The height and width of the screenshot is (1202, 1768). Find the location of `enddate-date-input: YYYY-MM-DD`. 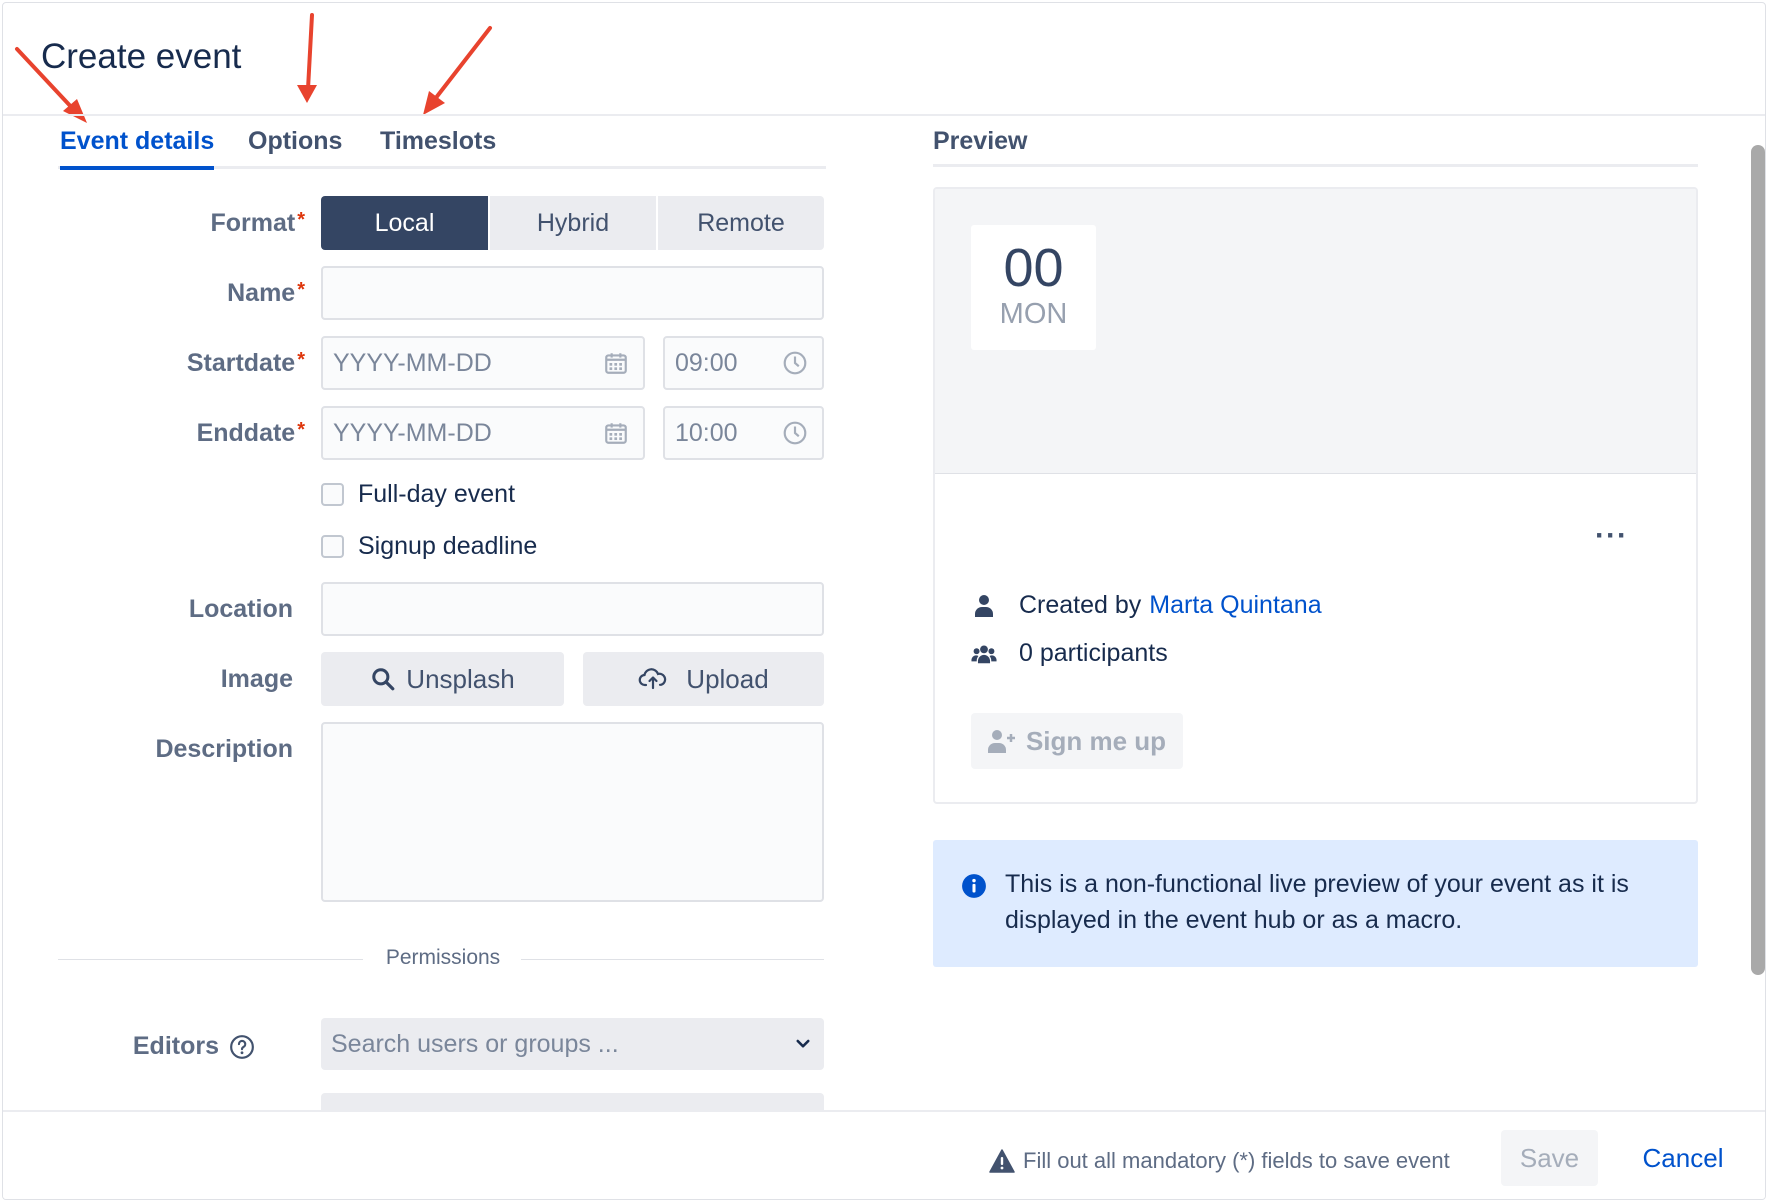

enddate-date-input: YYYY-MM-DD is located at coordinates (483, 433).